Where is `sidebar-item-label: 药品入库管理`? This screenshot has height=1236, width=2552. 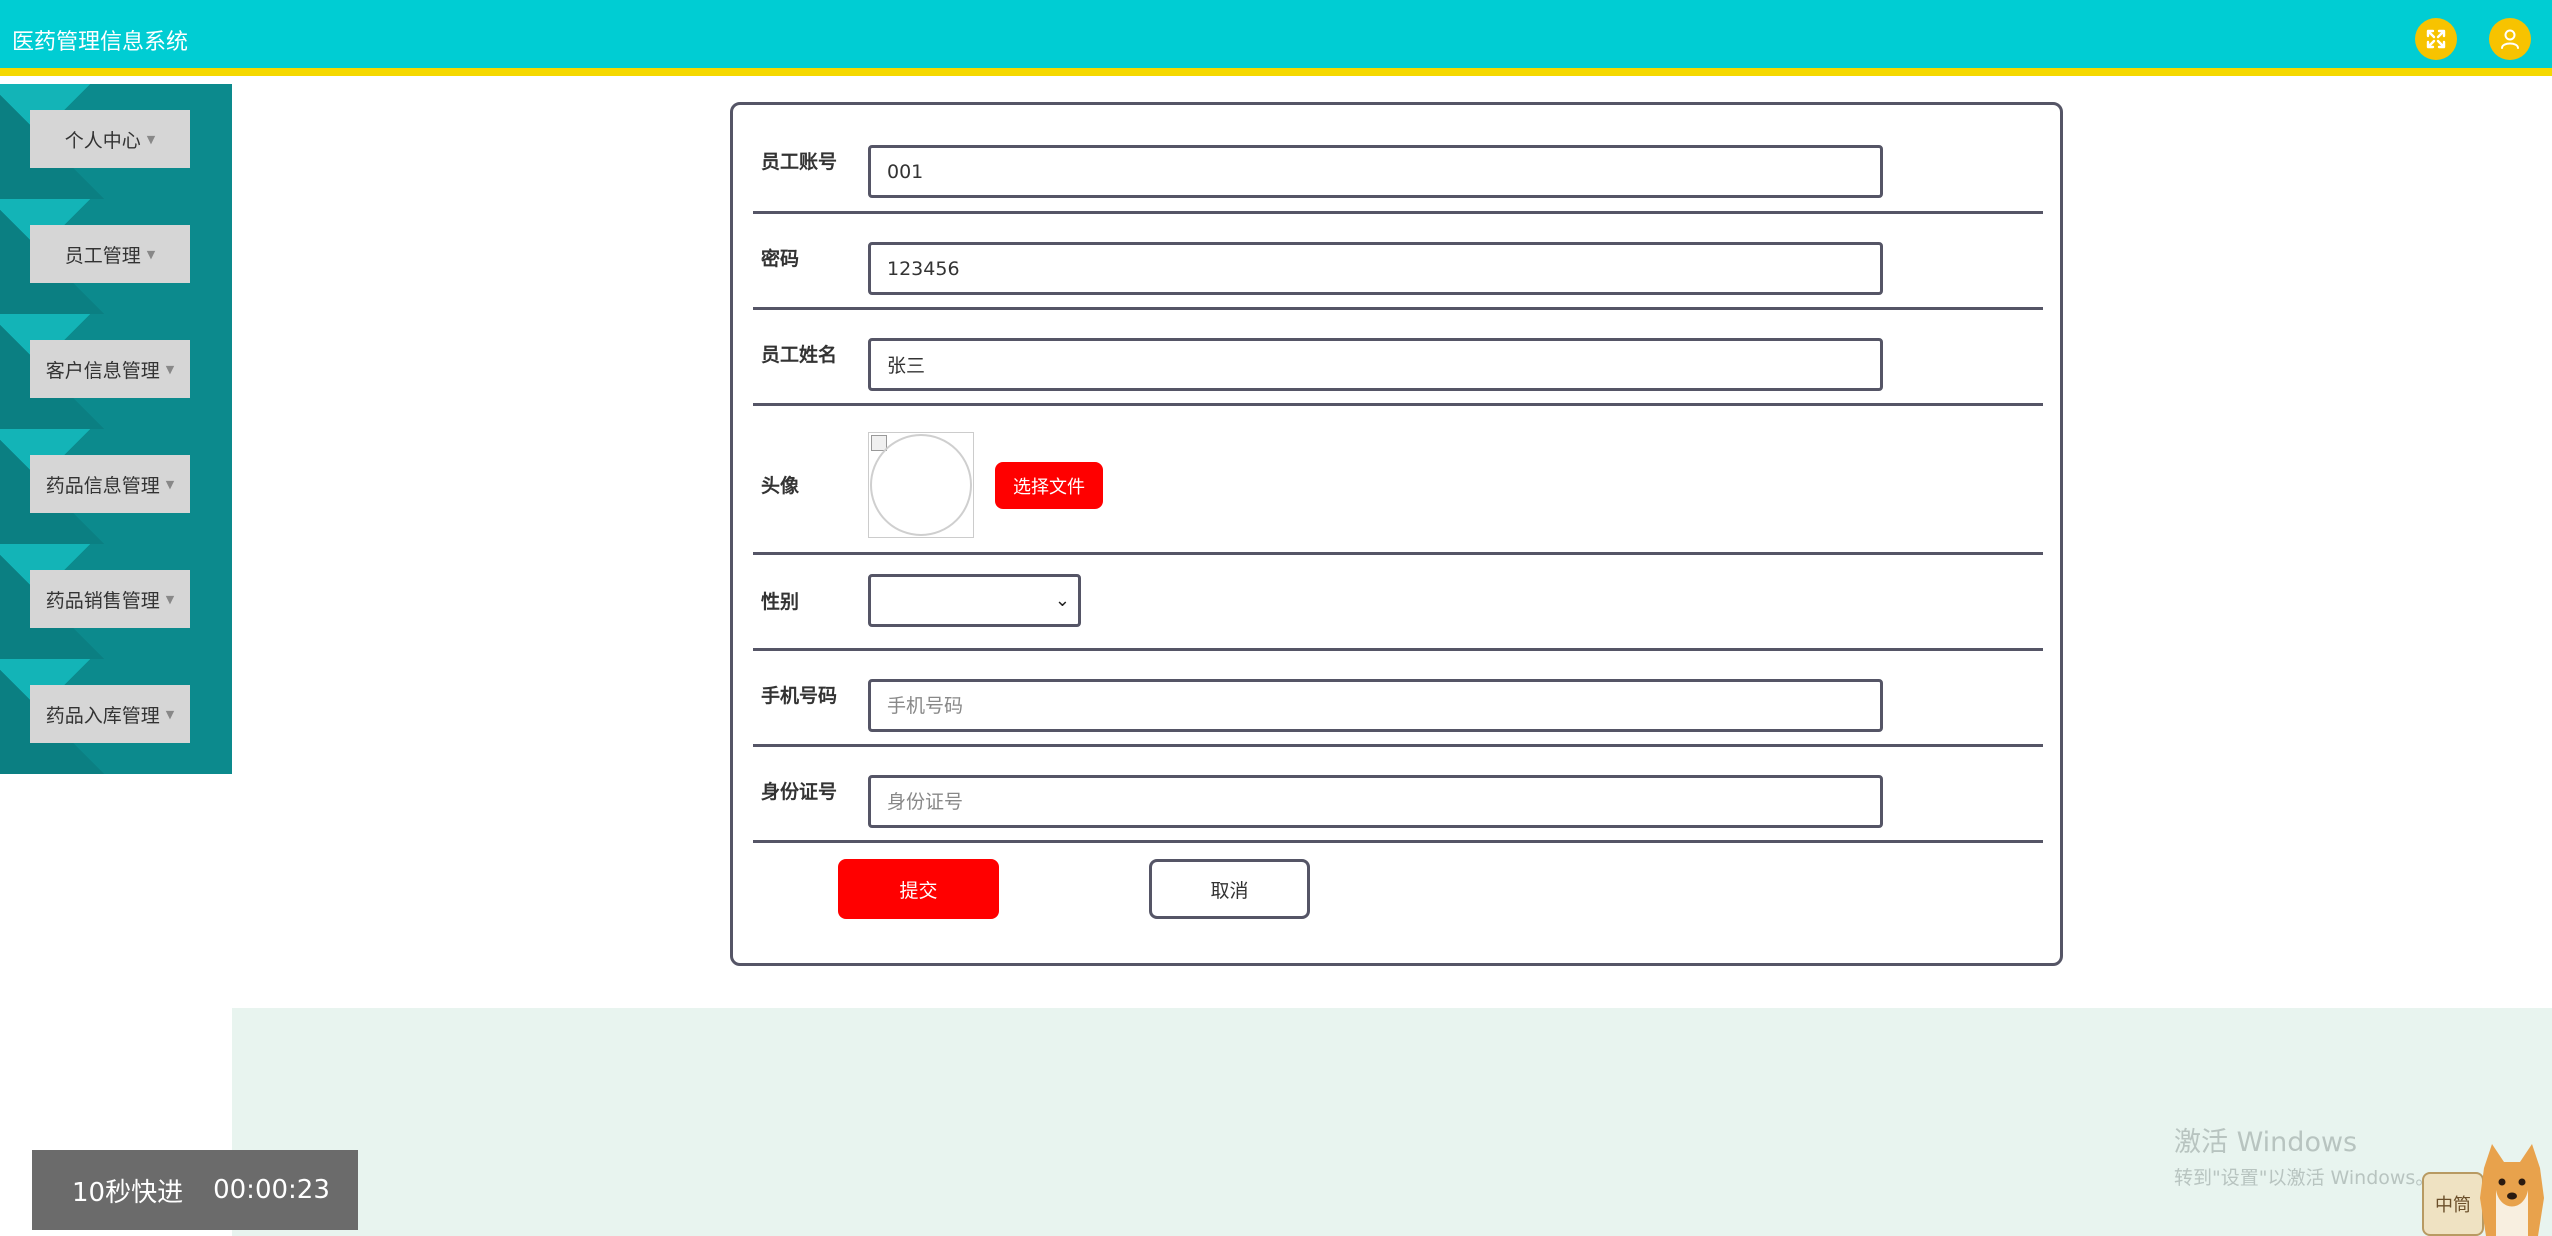 sidebar-item-label: 药品入库管理 is located at coordinates (102, 715).